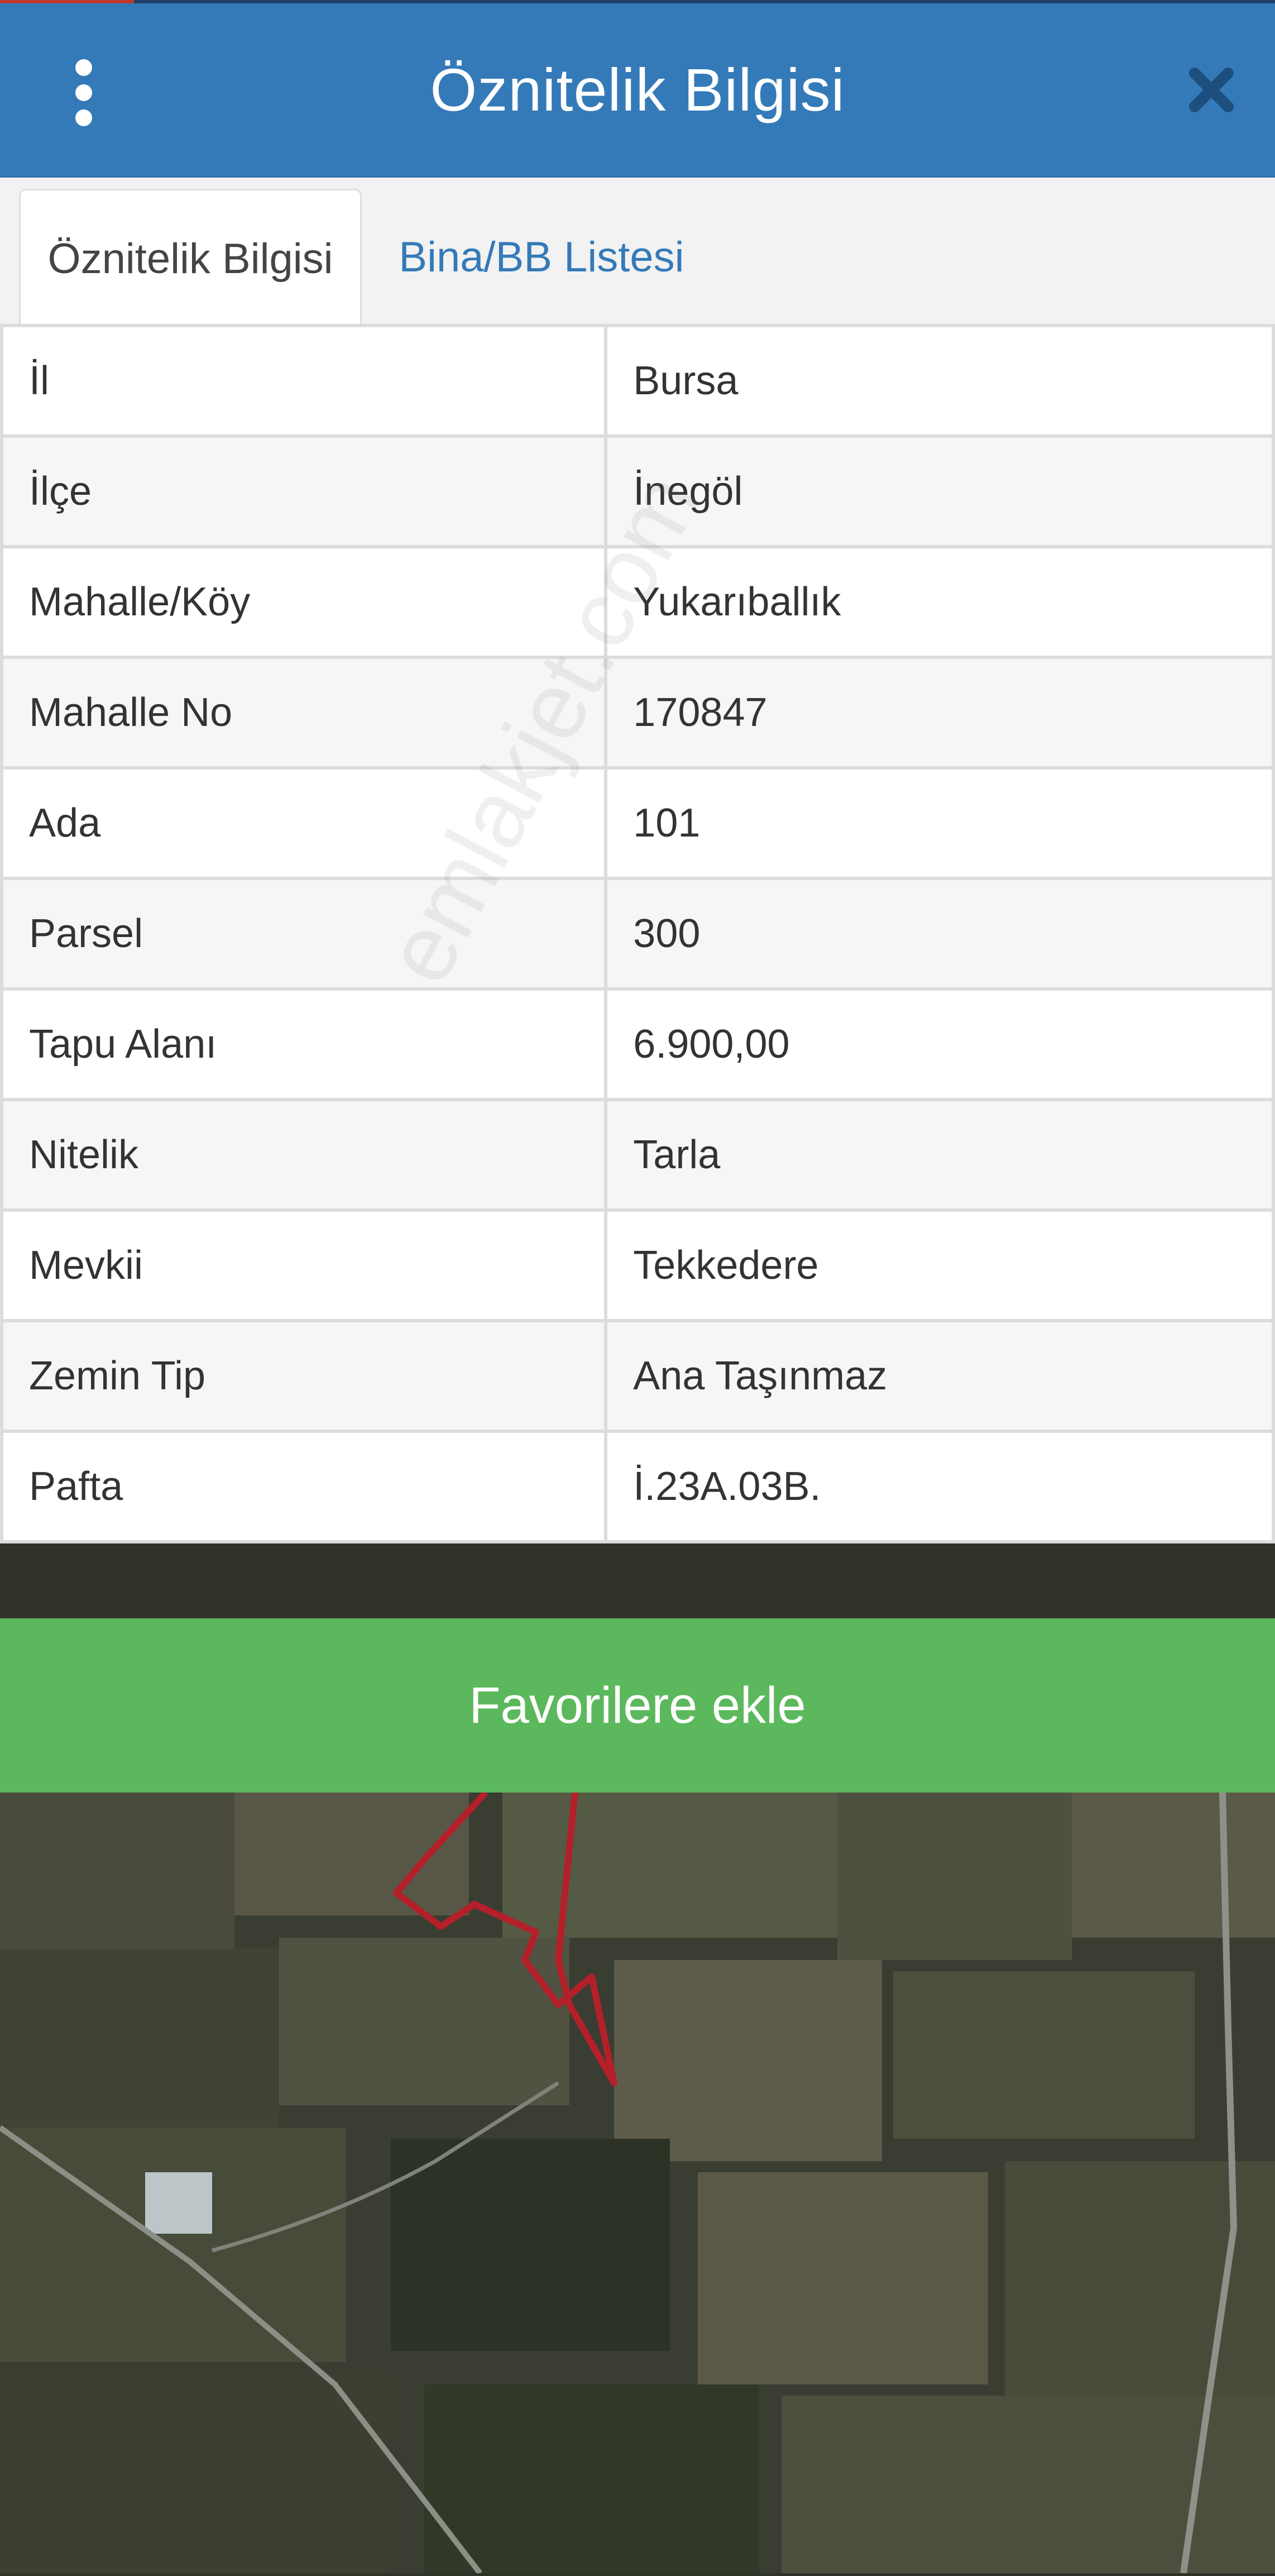 The width and height of the screenshot is (1275, 2576). I want to click on attribute-value: 6.900,00, so click(939, 1044).